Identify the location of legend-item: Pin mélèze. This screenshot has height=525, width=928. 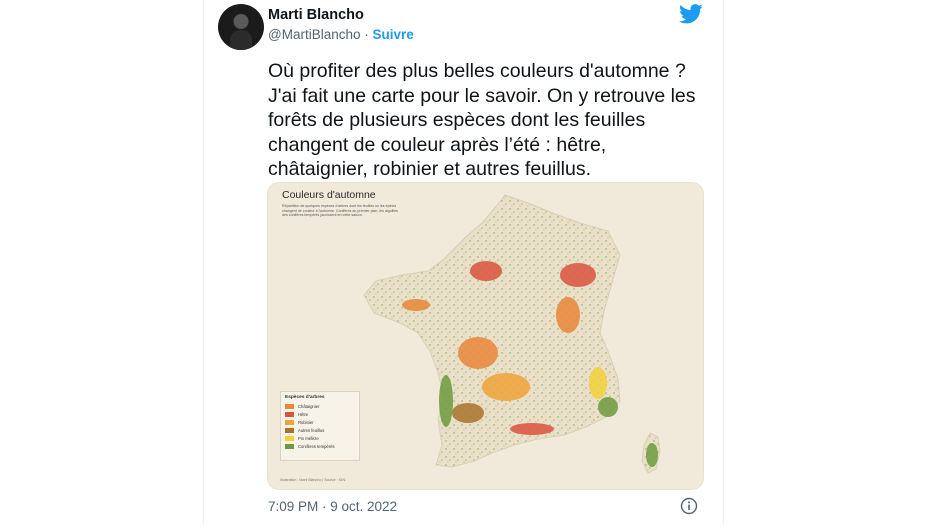
(320, 438).